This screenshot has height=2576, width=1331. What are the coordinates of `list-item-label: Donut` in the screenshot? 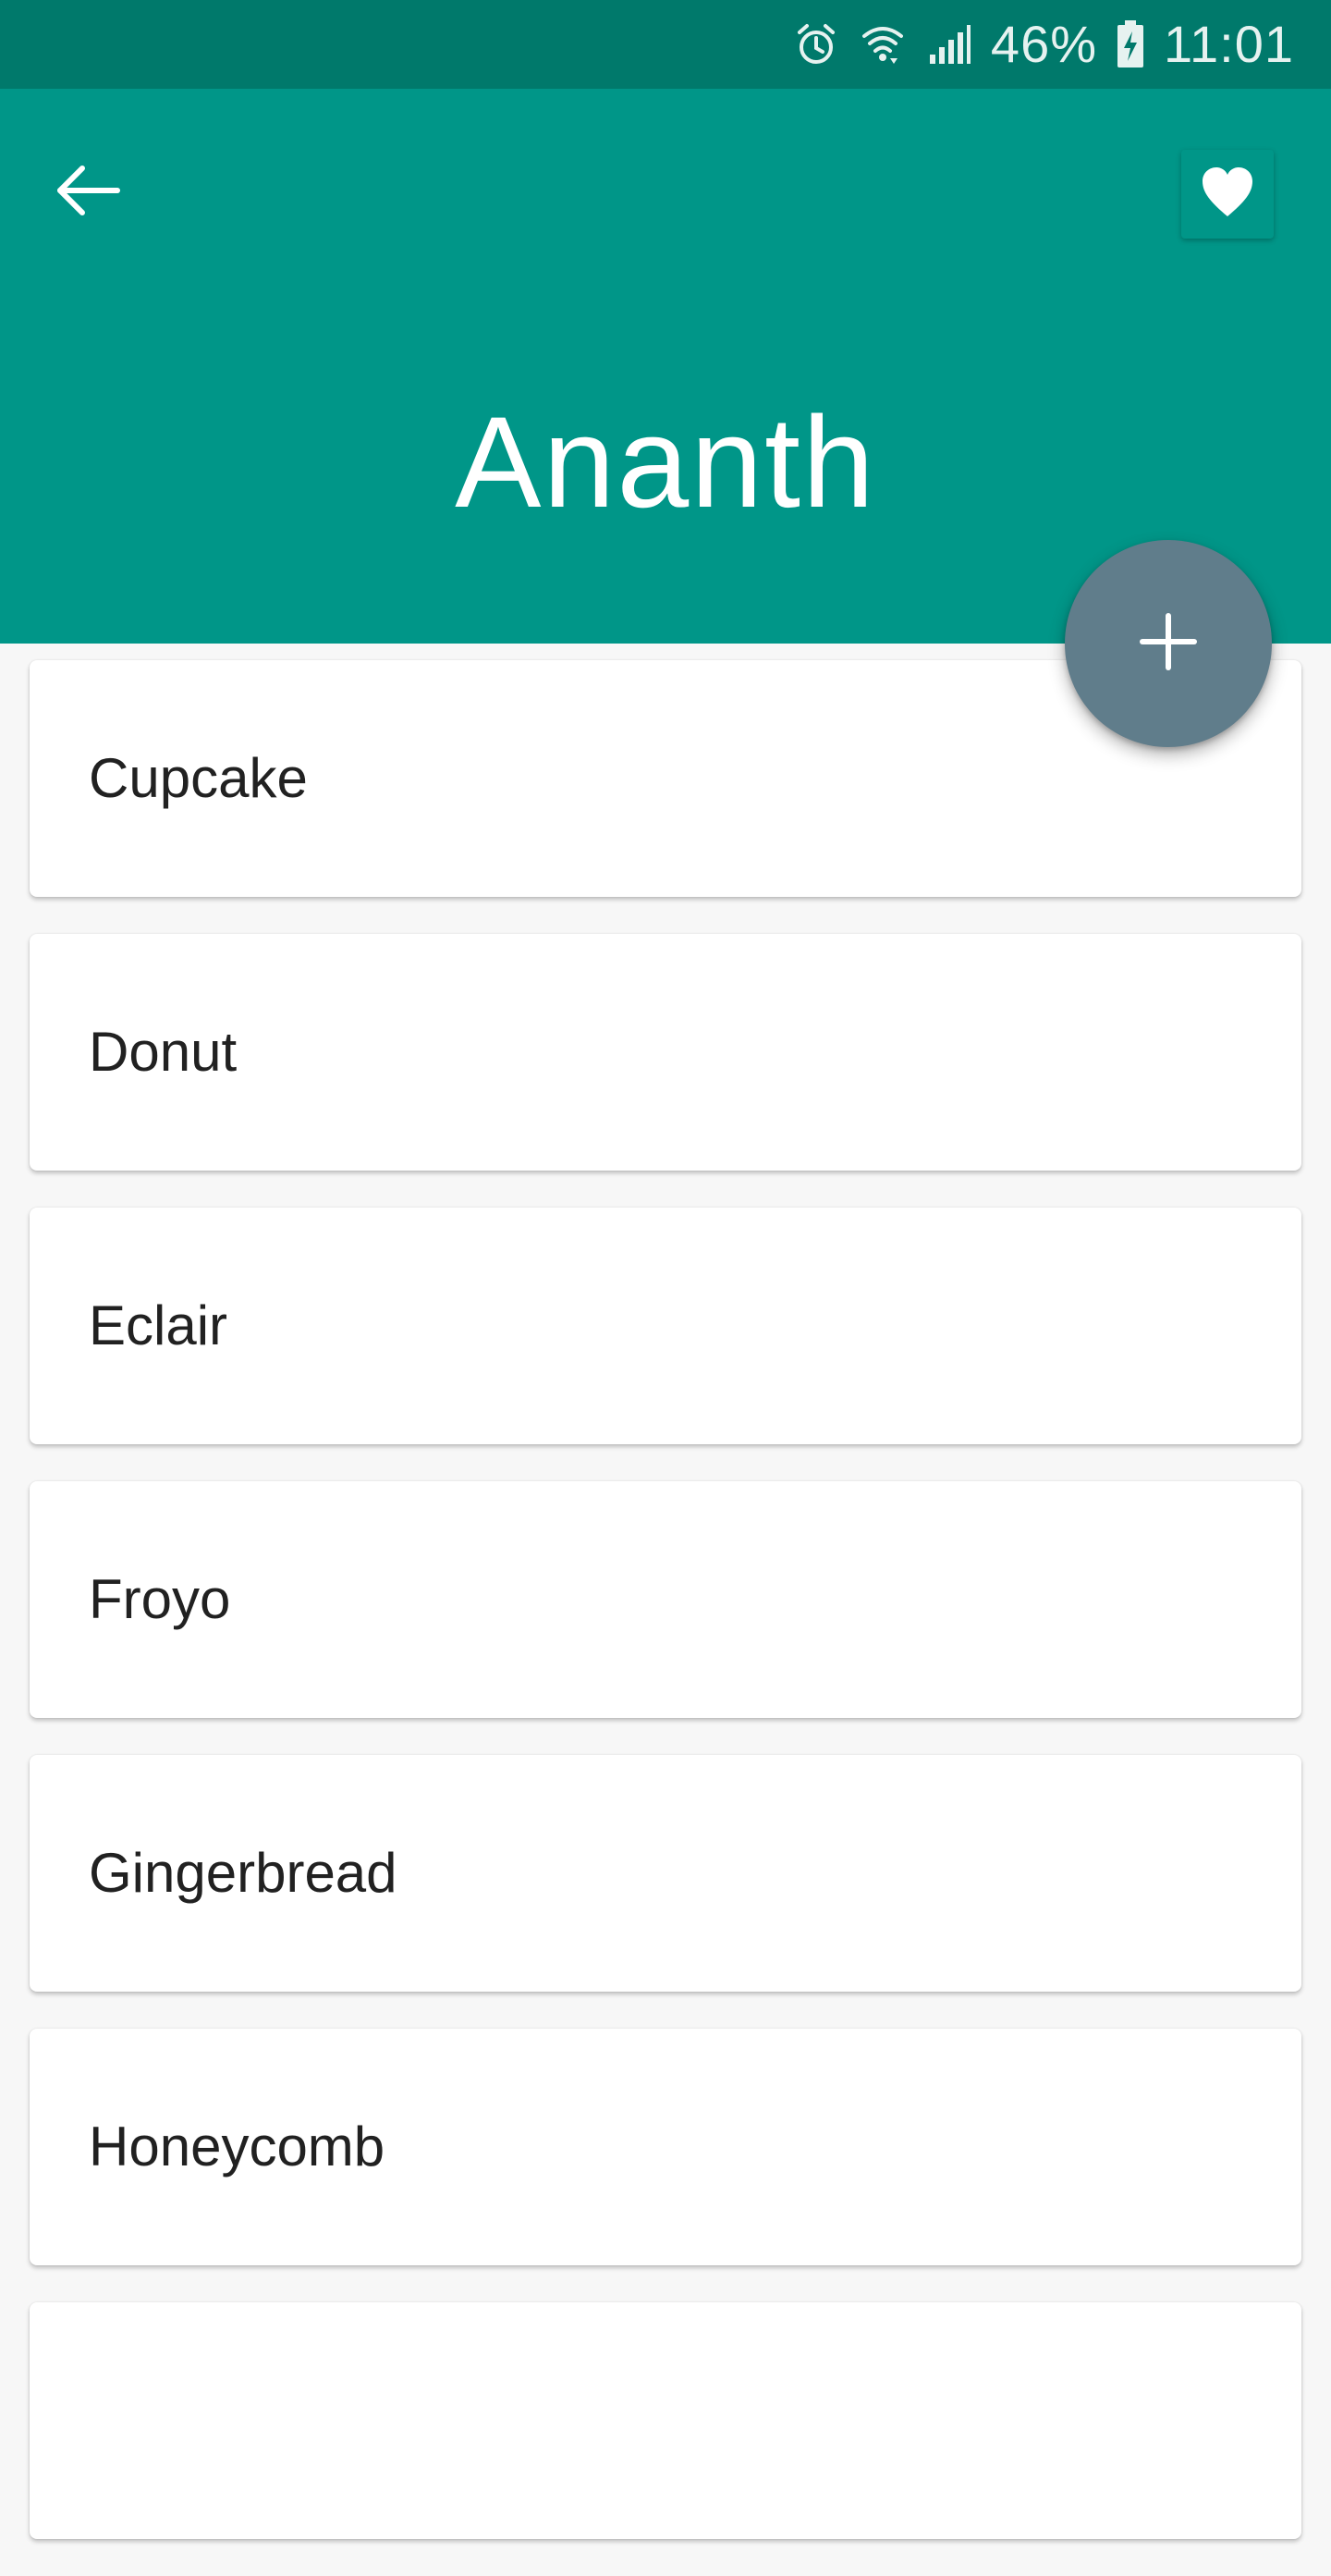 It's located at (163, 1052).